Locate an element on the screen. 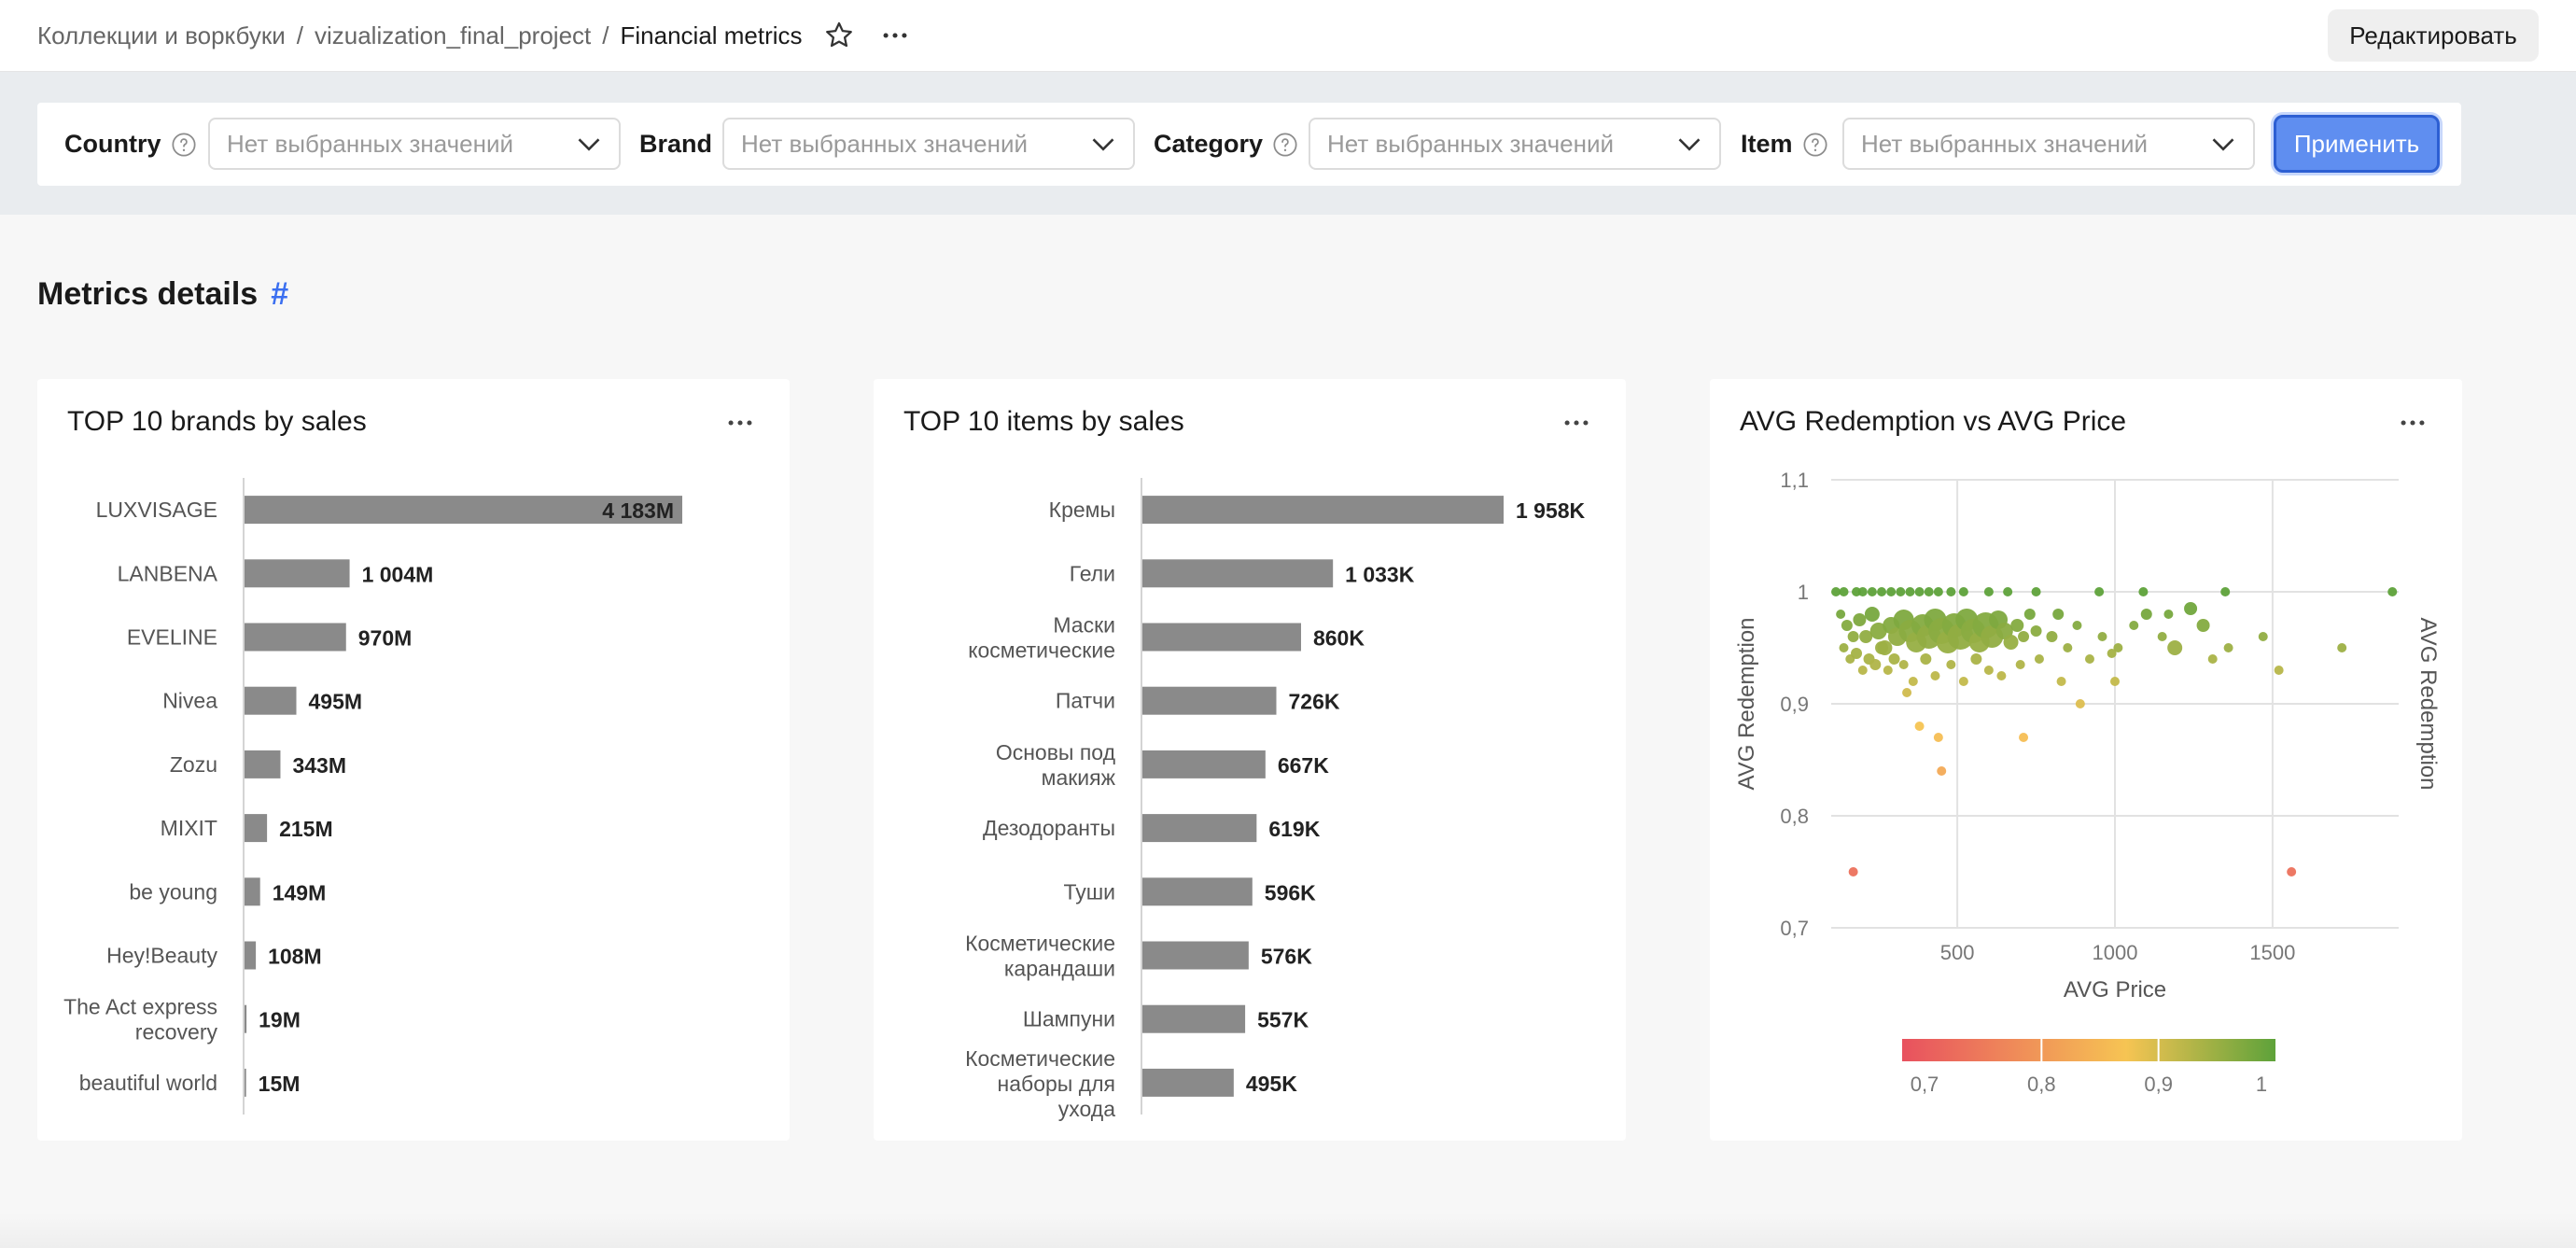 This screenshot has height=1248, width=2576. country-filter-label: Country is located at coordinates (130, 145).